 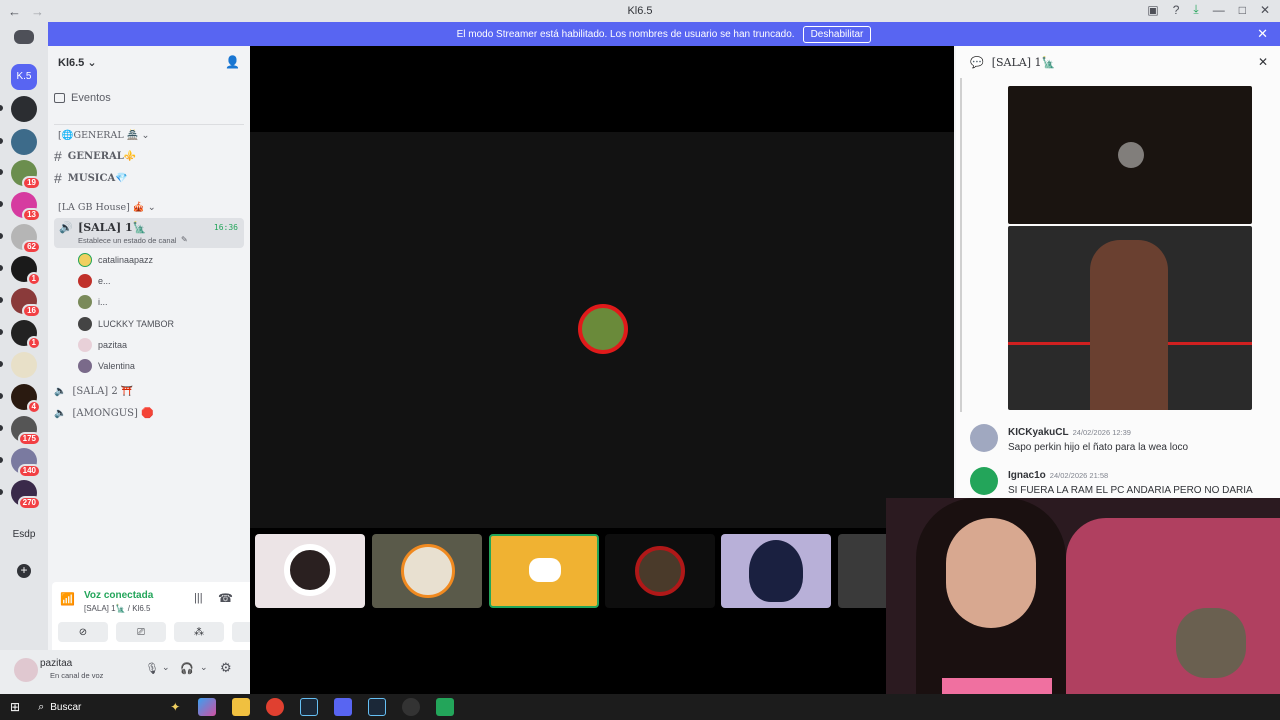 I want to click on voice-user: Valentina, so click(x=106, y=366).